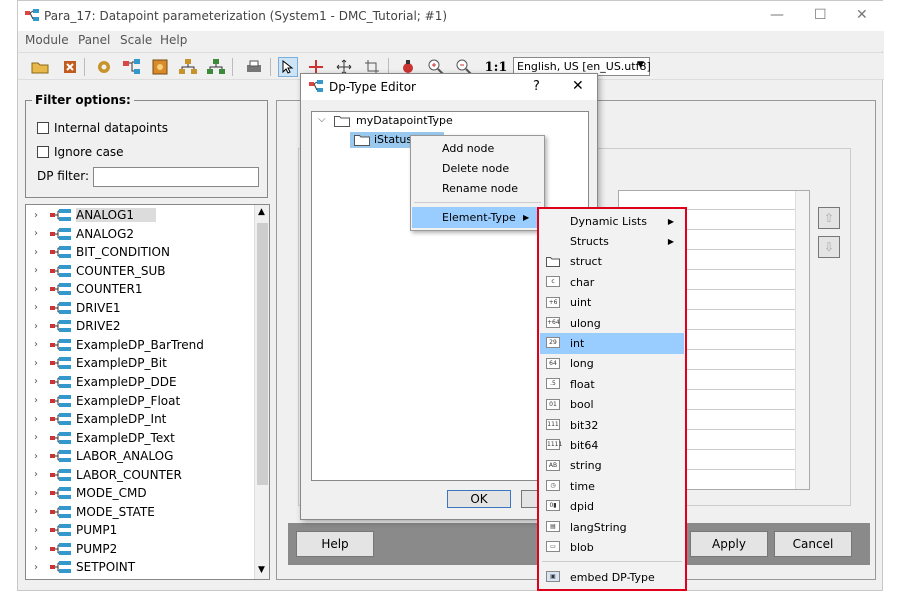 This screenshot has height=591, width=900. What do you see at coordinates (480, 188) in the screenshot?
I see `rename-node-item: Rename node` at bounding box center [480, 188].